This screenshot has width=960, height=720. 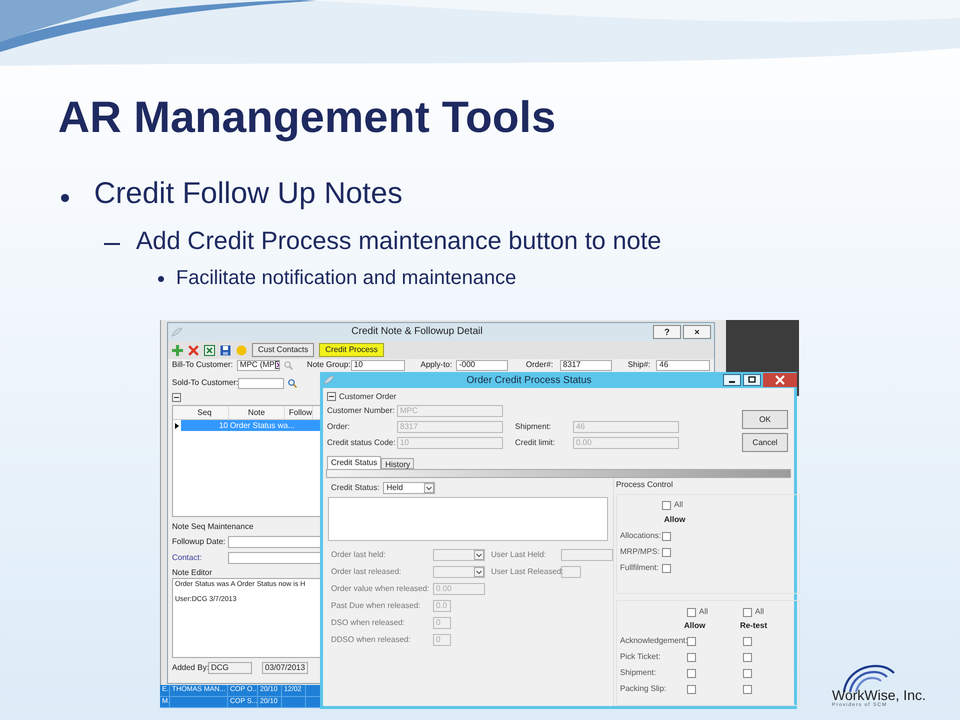 I want to click on title-bar-button: ?, so click(x=667, y=332).